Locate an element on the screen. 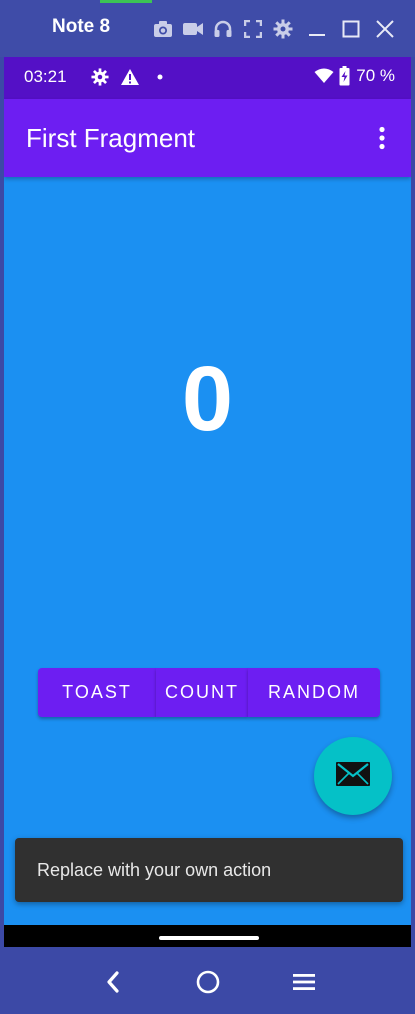  emulator-nav-bar is located at coordinates (207, 980).